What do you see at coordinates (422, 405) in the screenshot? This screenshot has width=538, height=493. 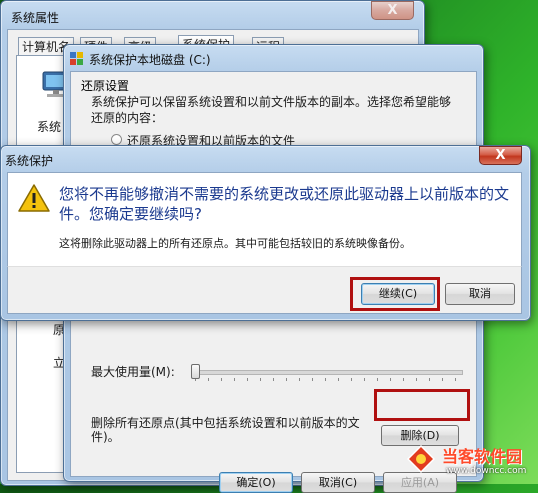 I see `delete-button-highlight` at bounding box center [422, 405].